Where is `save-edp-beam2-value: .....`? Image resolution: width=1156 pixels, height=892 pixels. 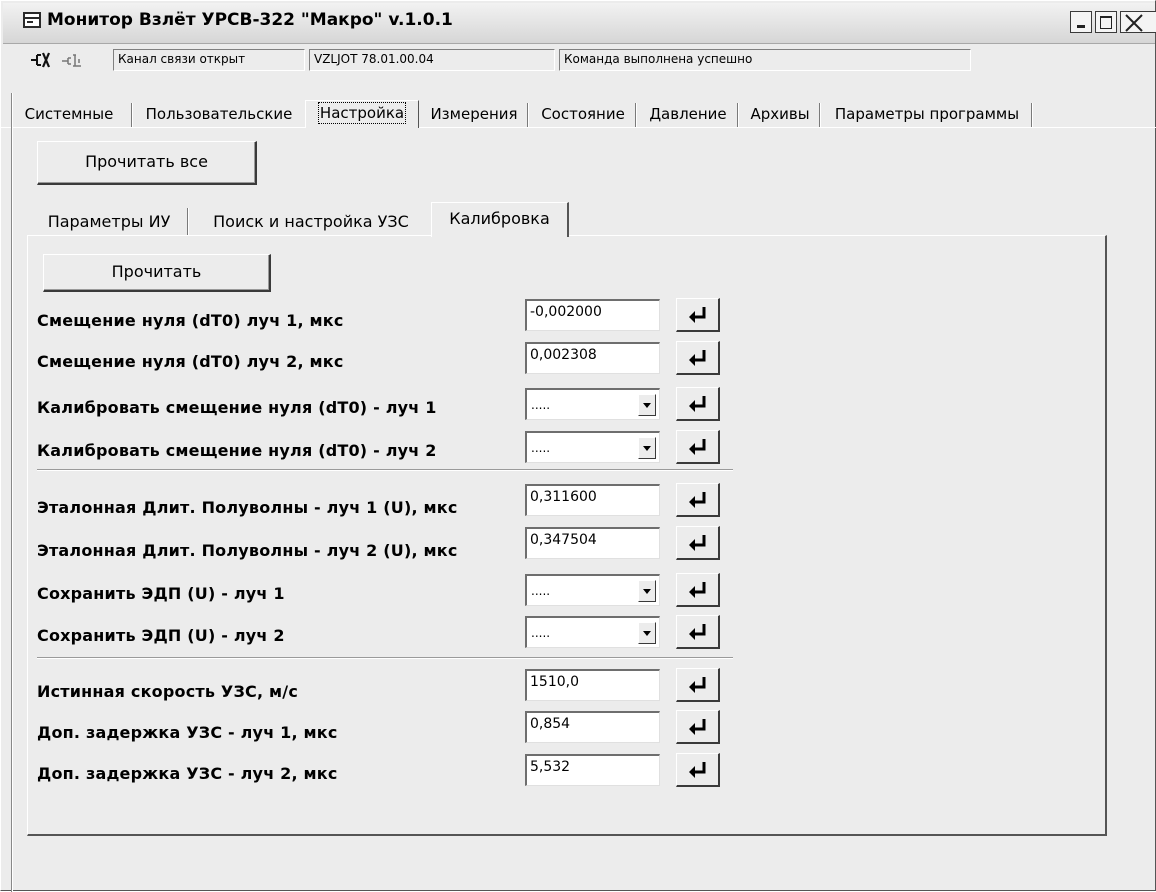 save-edp-beam2-value: ..... is located at coordinates (541, 633).